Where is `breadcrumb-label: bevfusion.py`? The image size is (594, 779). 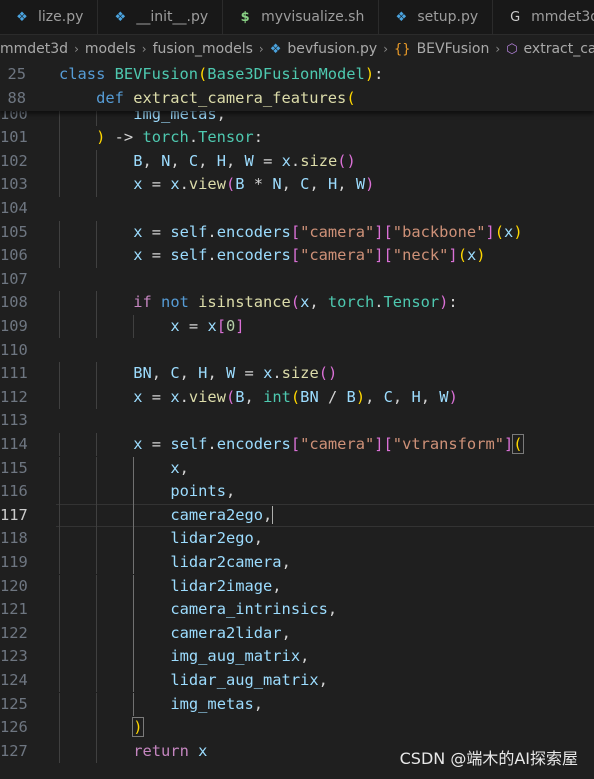 breadcrumb-label: bevfusion.py is located at coordinates (332, 49).